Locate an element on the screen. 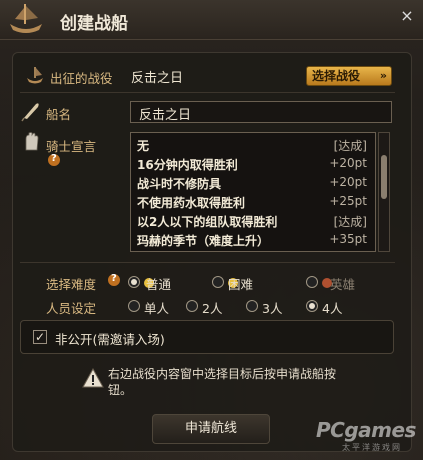 The height and width of the screenshot is (460, 423). close-icon: × is located at coordinates (407, 16).